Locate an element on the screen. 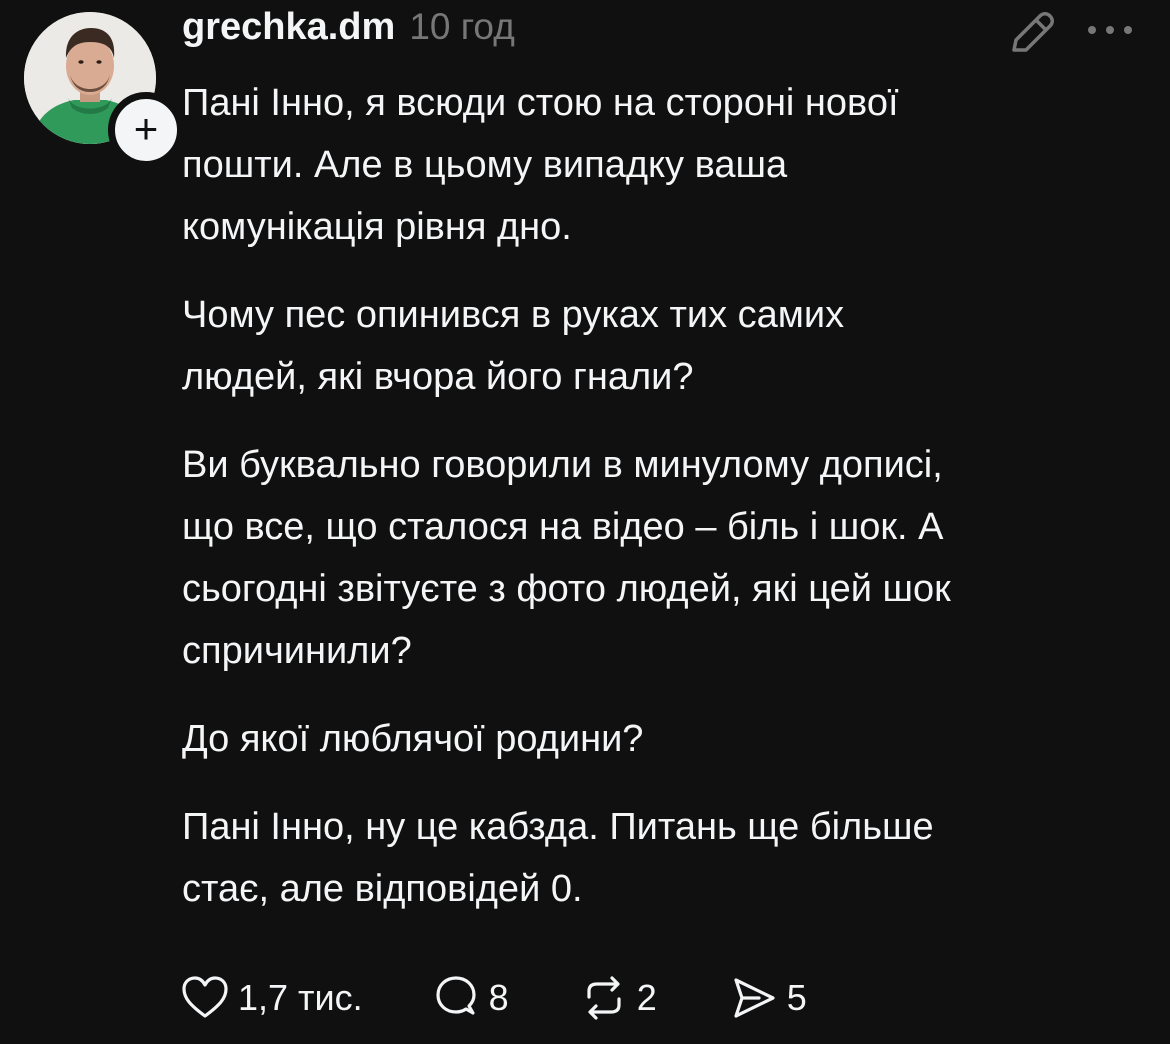 The image size is (1170, 1044). comment-count: 8 is located at coordinates (498, 997).